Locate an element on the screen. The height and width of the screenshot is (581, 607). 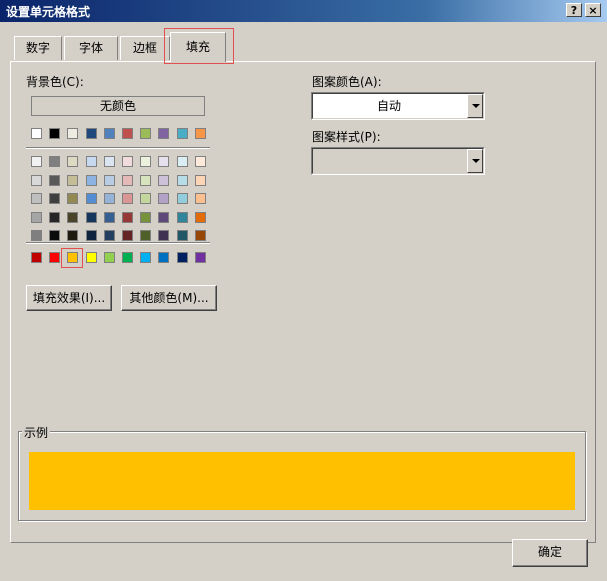
tab-number: 数字 is located at coordinates (38, 48).